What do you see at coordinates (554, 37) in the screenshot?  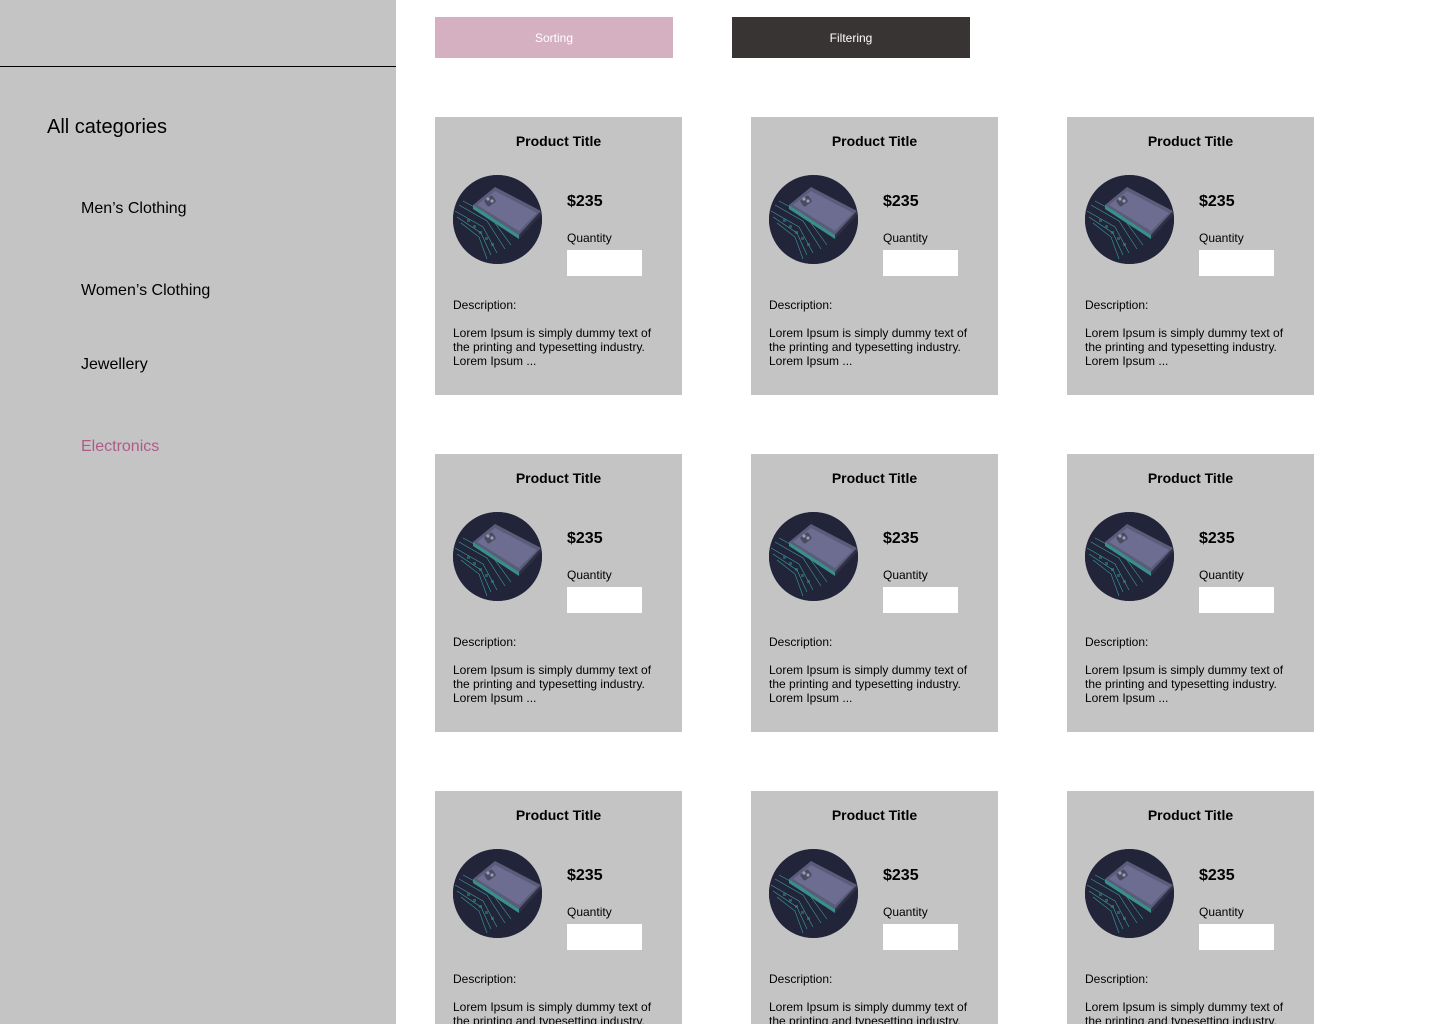 I see `sorting-button: Sorting` at bounding box center [554, 37].